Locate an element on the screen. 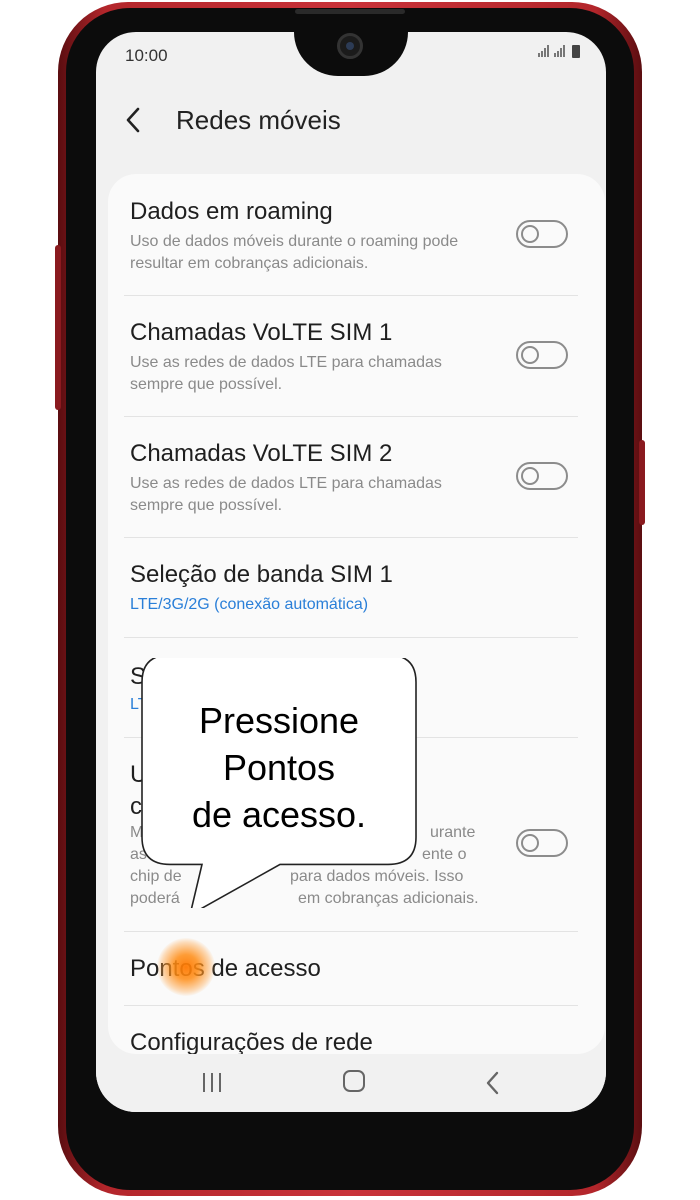 The height and width of the screenshot is (1200, 700). status-icons is located at coordinates (559, 52).